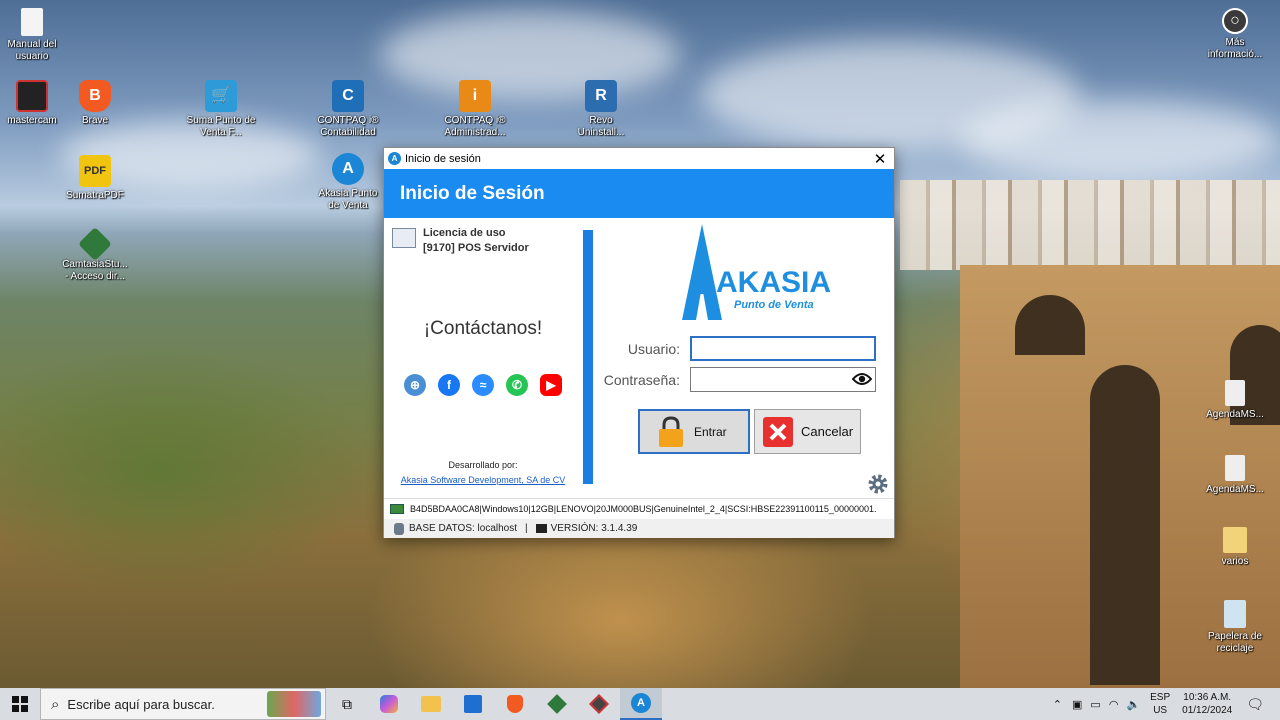 This screenshot has height=720, width=1280. Describe the element at coordinates (348, 96) in the screenshot. I see `contpaq-icon: C` at that location.